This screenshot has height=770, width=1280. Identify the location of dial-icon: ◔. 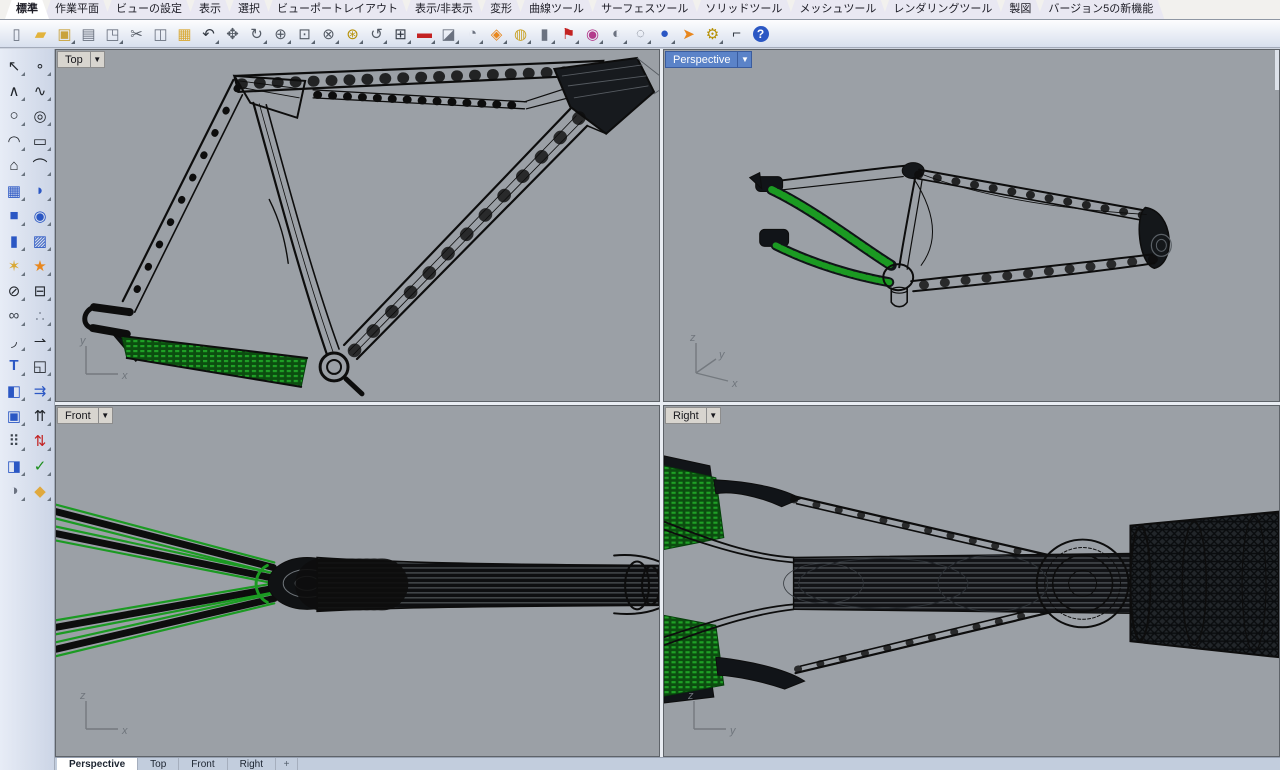
(472, 33).